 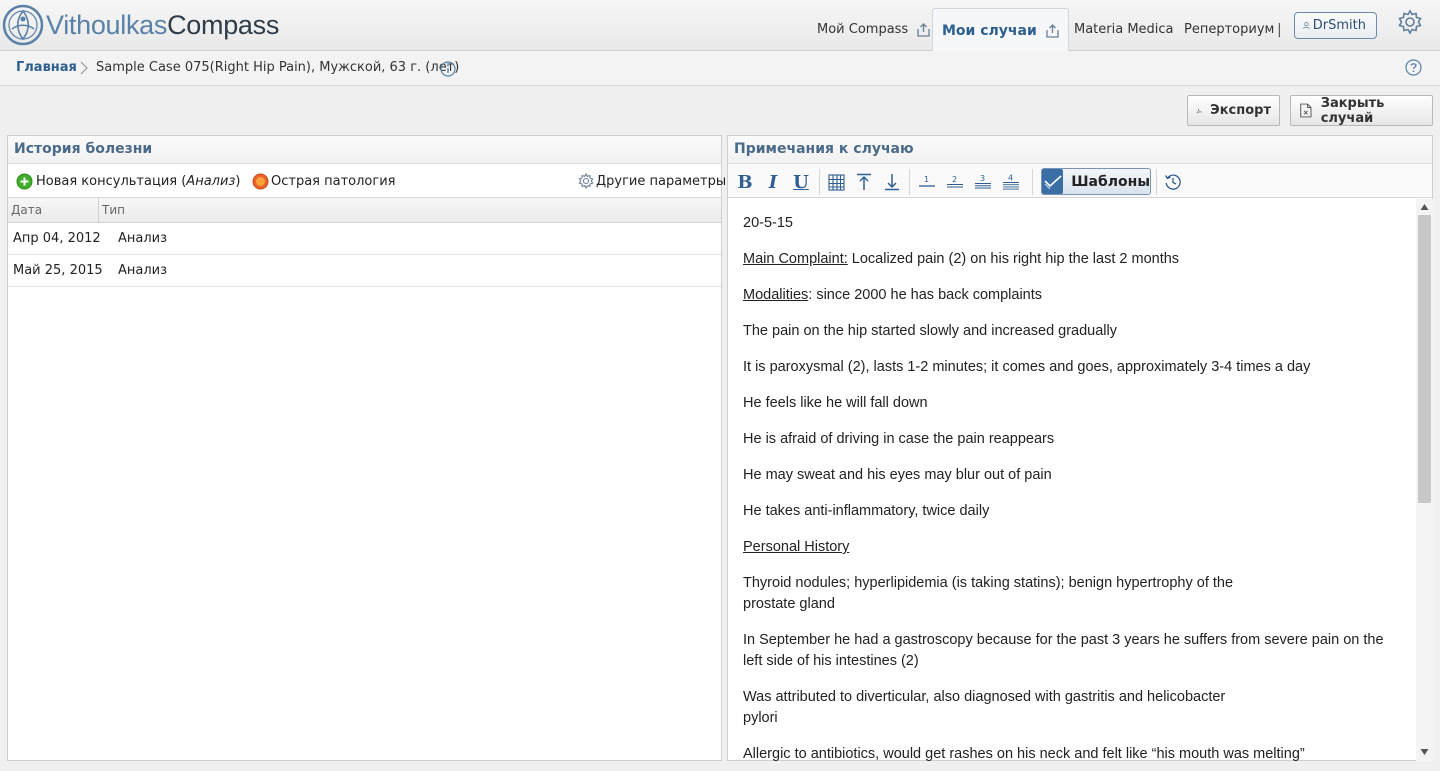 What do you see at coordinates (801, 182) in the screenshot?
I see `underline-icon: U` at bounding box center [801, 182].